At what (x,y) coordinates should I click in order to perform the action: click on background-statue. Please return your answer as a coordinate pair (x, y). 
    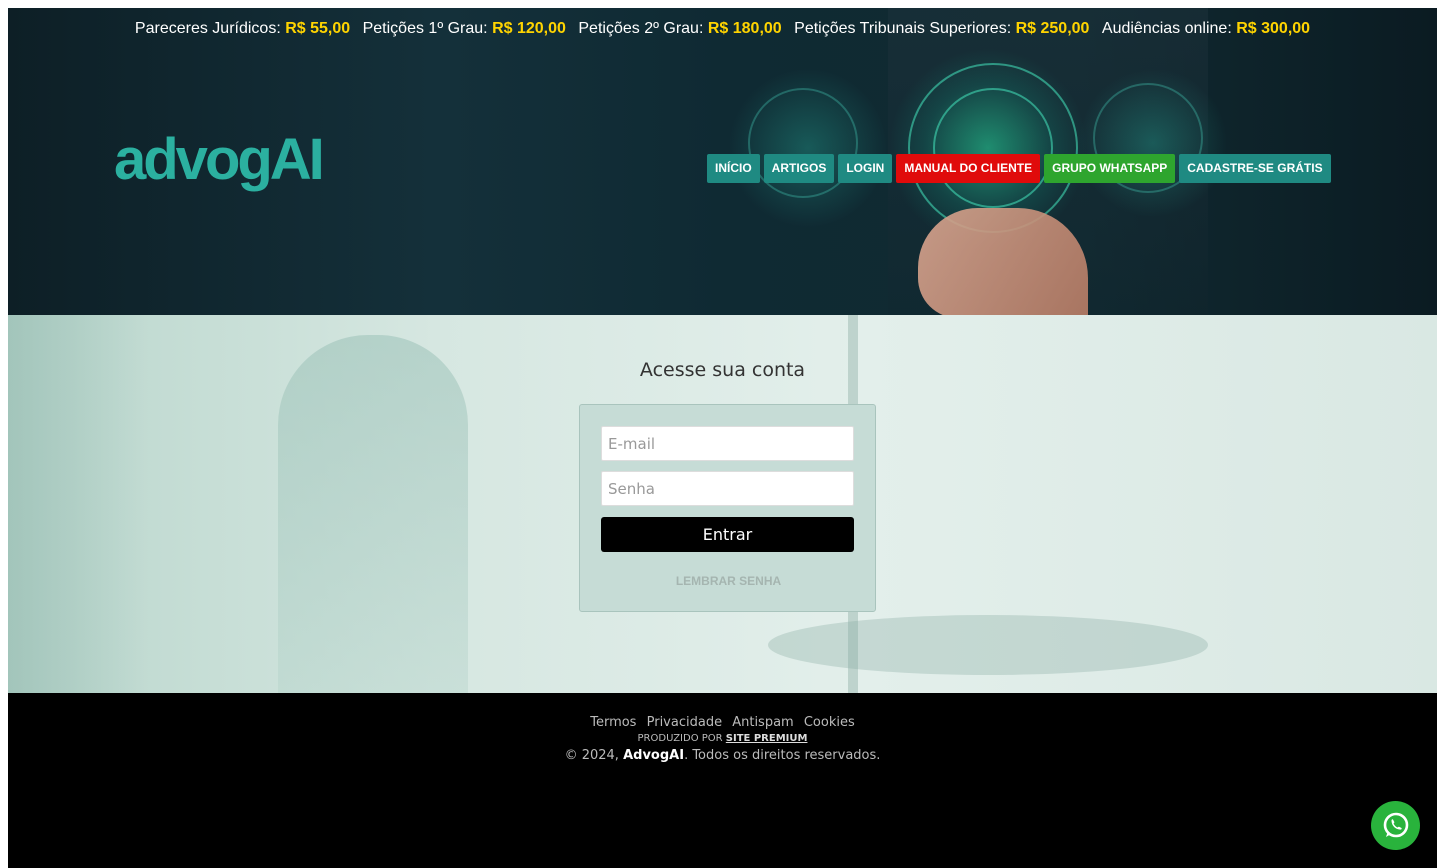
    Looking at the image, I should click on (373, 514).